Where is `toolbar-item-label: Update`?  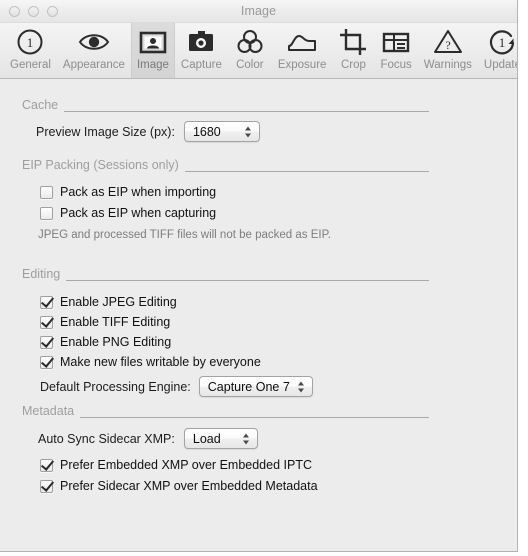 toolbar-item-label: Update is located at coordinates (500, 65).